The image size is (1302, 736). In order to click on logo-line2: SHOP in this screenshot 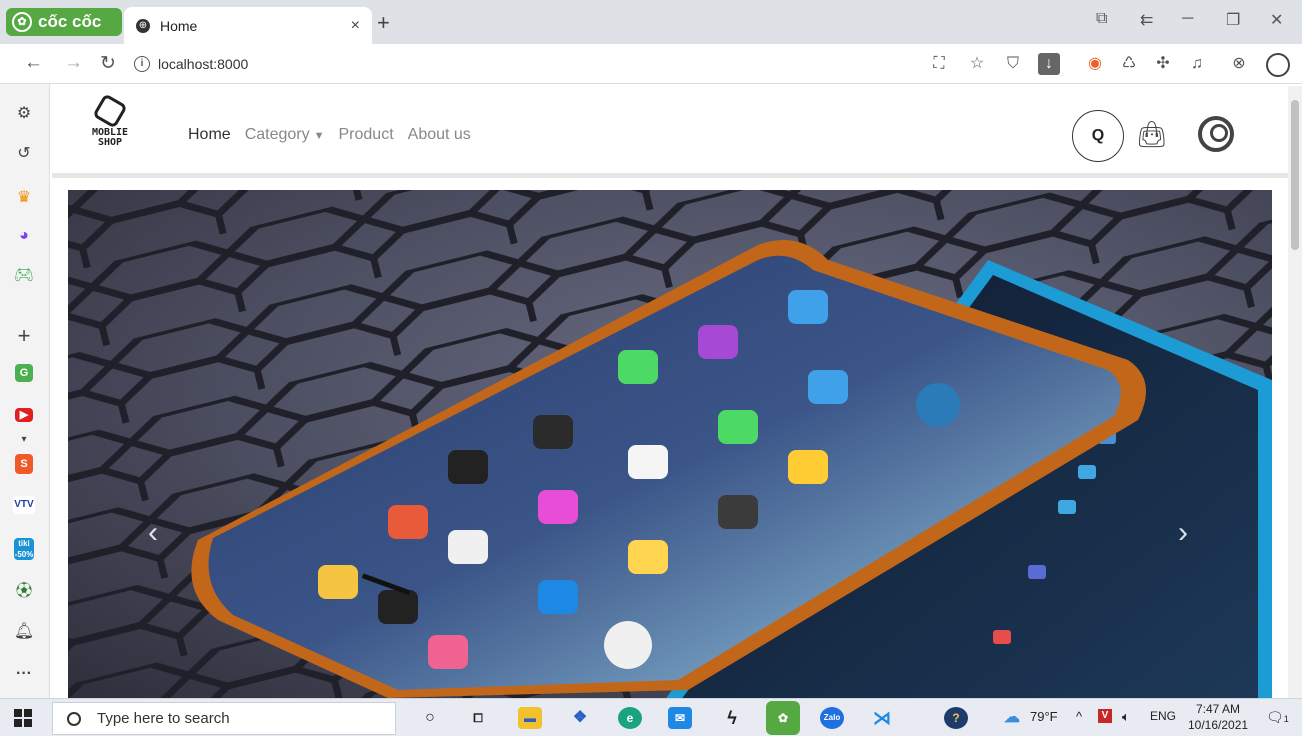, I will do `click(110, 142)`.